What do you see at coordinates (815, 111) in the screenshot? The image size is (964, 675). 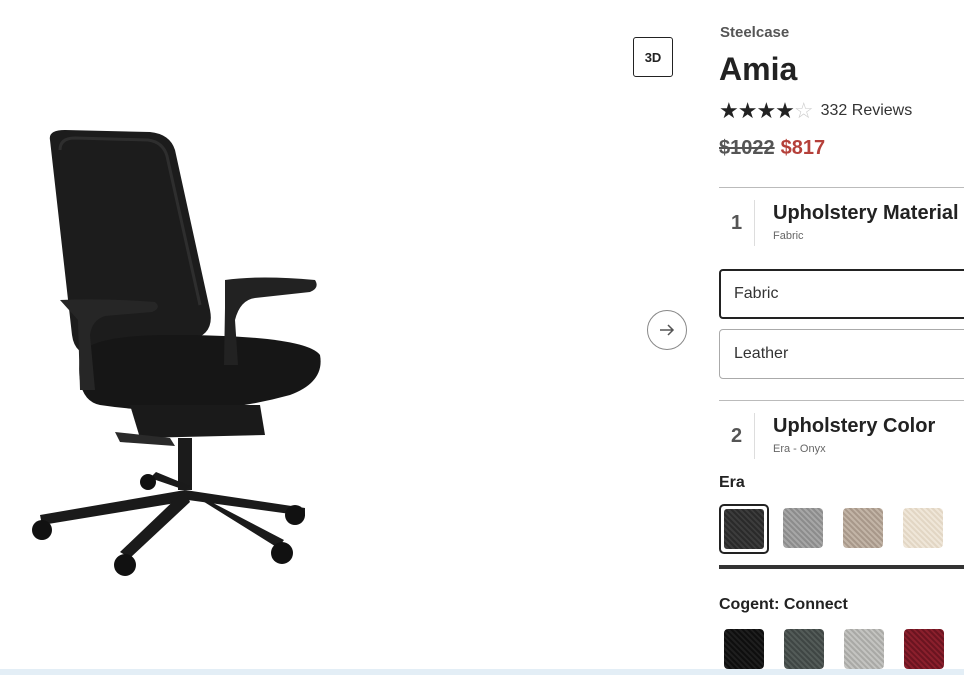 I see `rating-row: ★★★★☆ 332 Reviews` at bounding box center [815, 111].